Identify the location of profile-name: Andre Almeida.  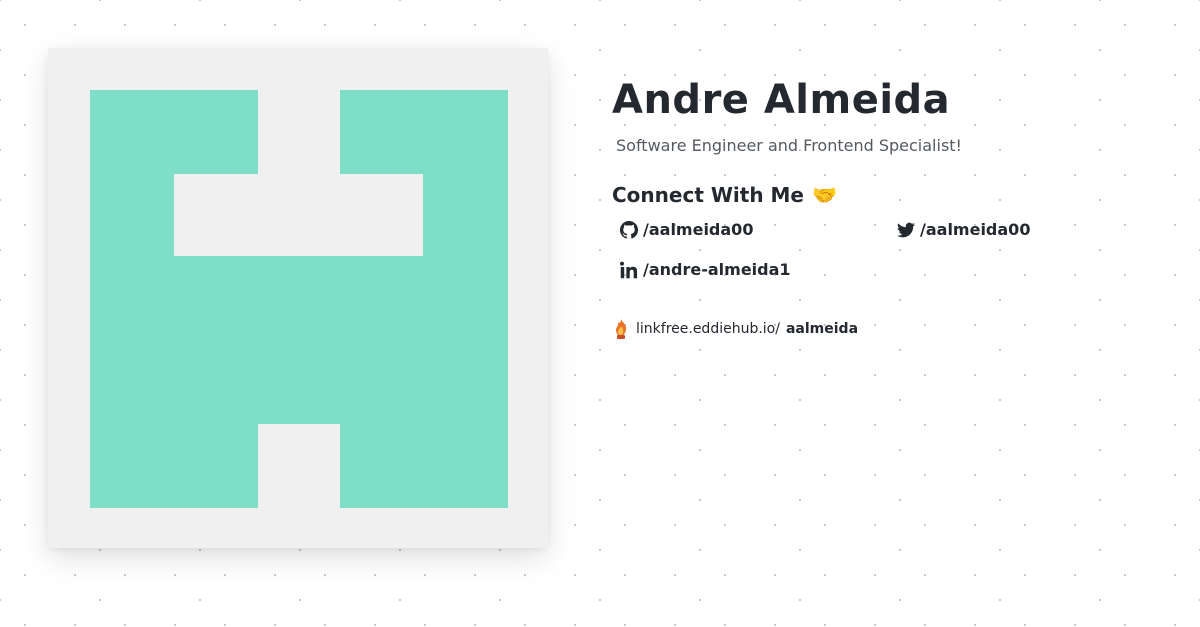
(781, 100).